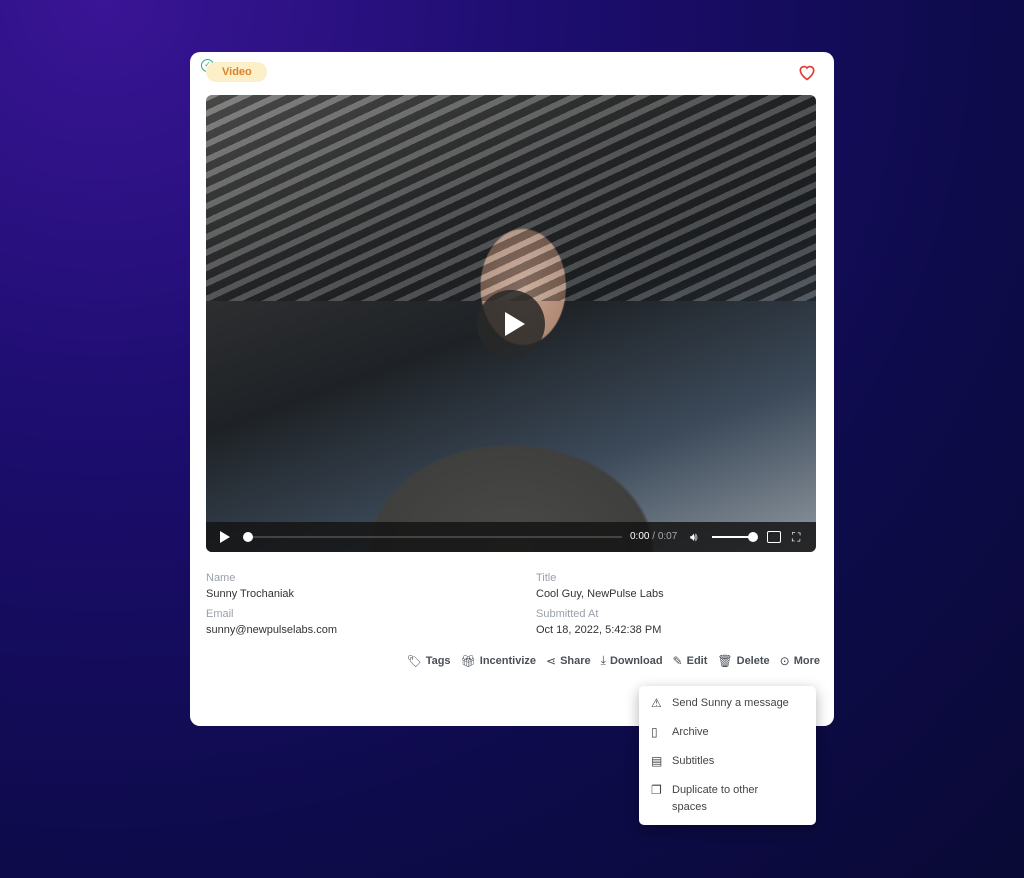 This screenshot has height=878, width=1024. I want to click on more-button: ⊙ More, so click(800, 660).